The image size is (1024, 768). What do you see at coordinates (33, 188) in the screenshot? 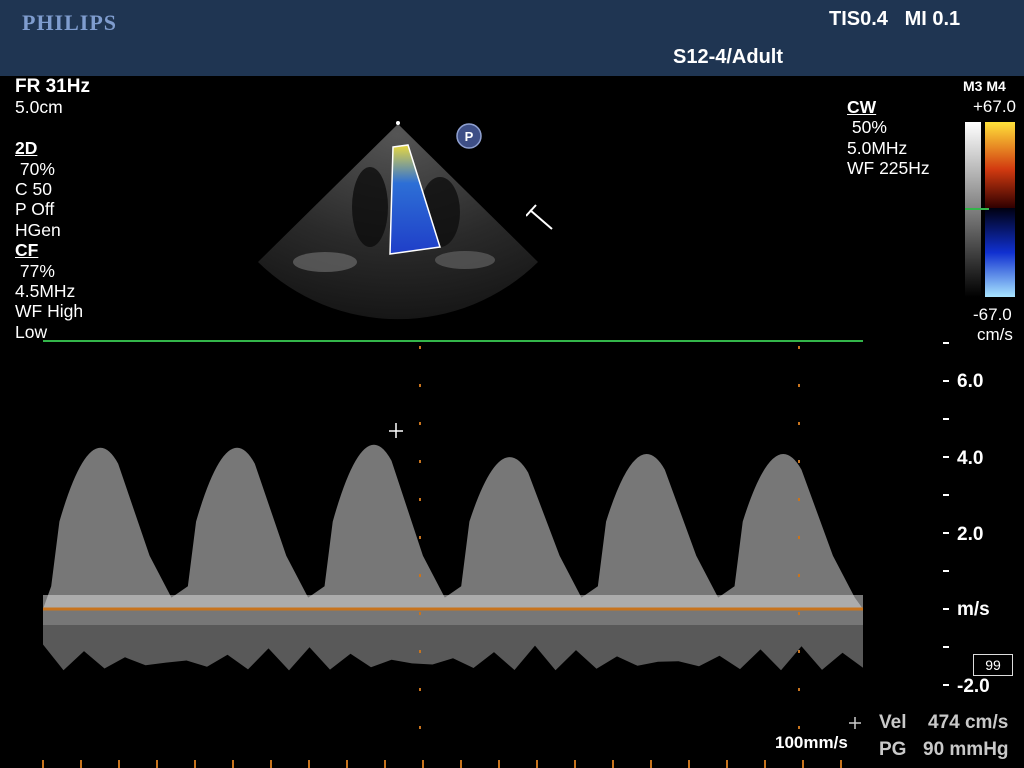
I see `2d-compression: C 50` at bounding box center [33, 188].